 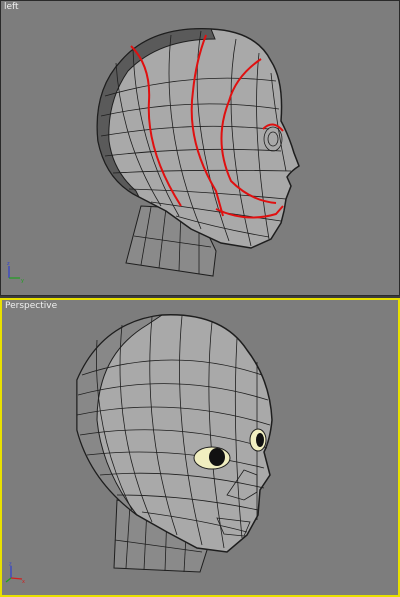 I want to click on axis-label-x: x, so click(x=23, y=581).